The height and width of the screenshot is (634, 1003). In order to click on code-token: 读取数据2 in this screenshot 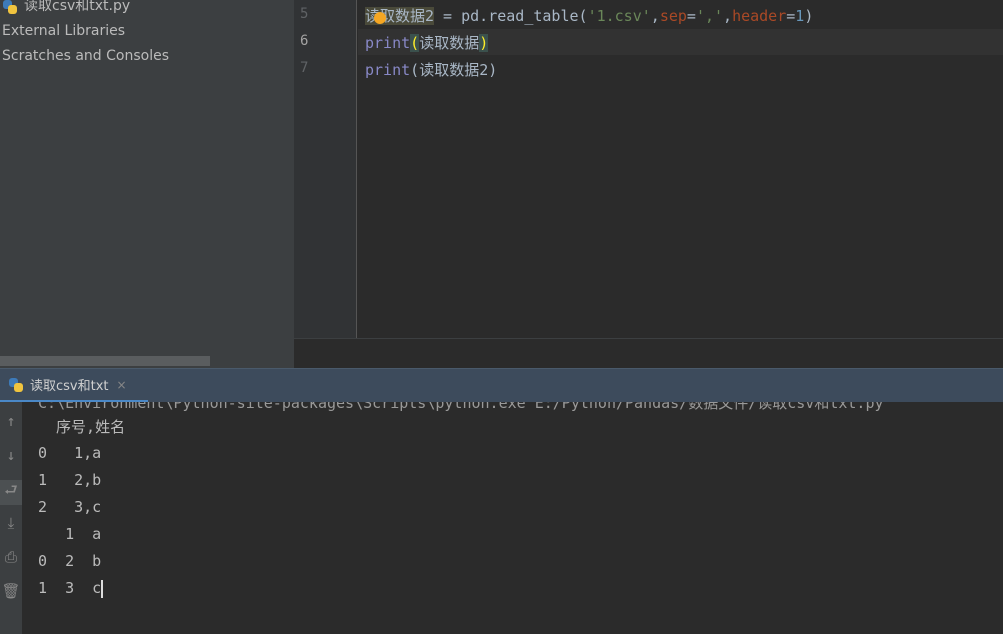, I will do `click(454, 70)`.